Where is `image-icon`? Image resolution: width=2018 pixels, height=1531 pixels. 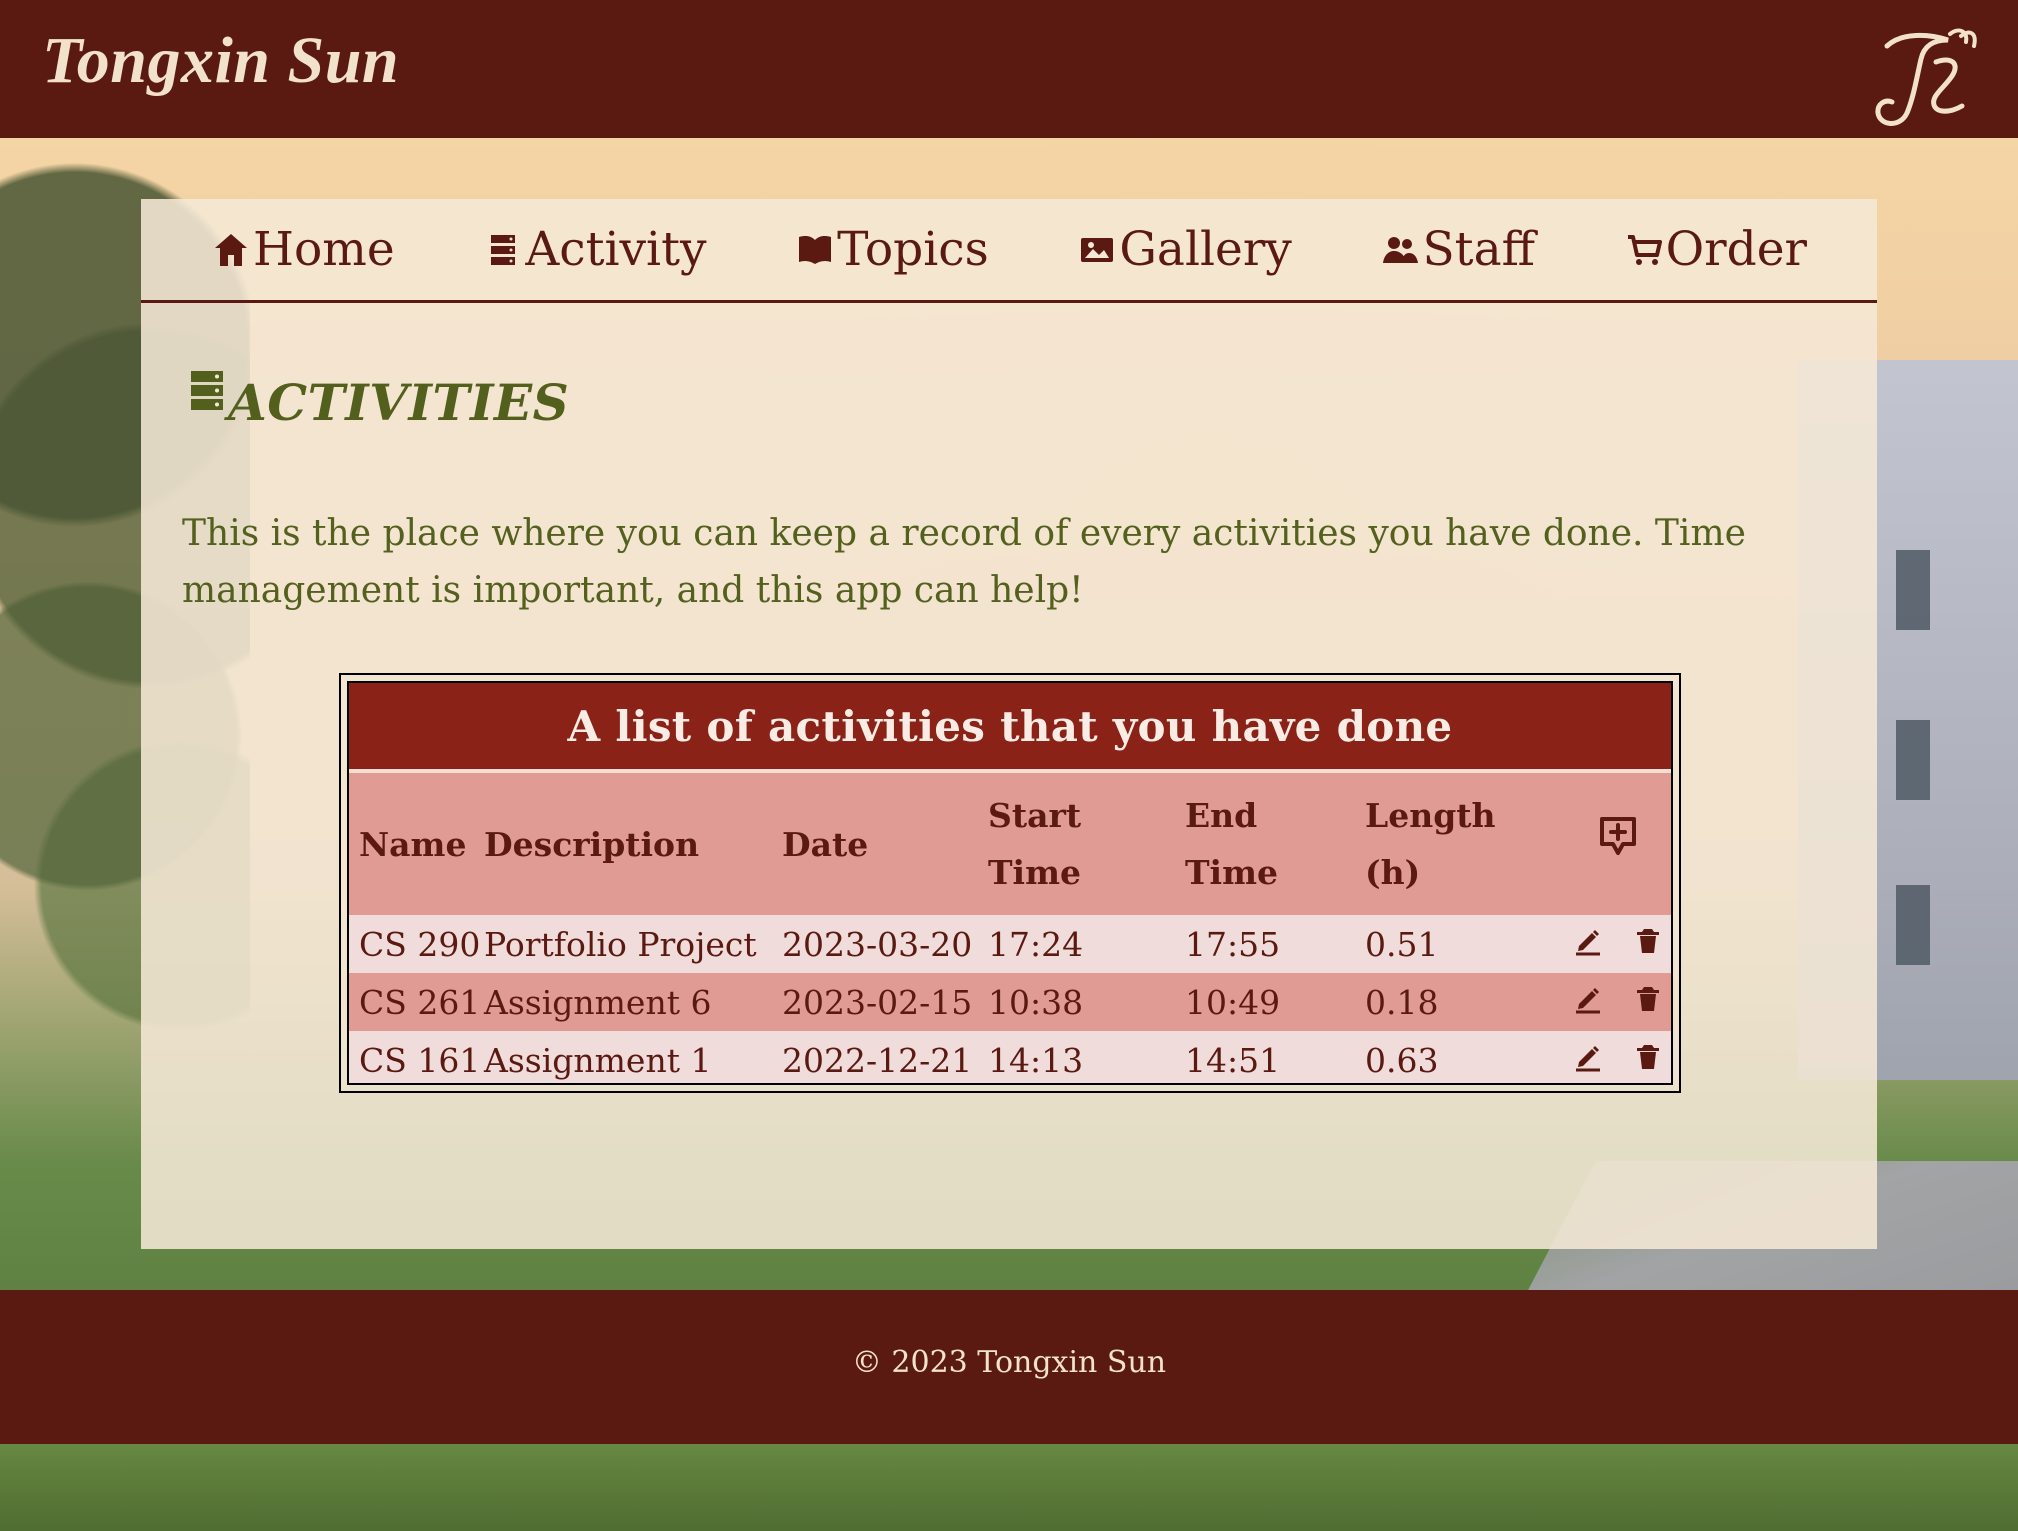
image-icon is located at coordinates (1097, 250).